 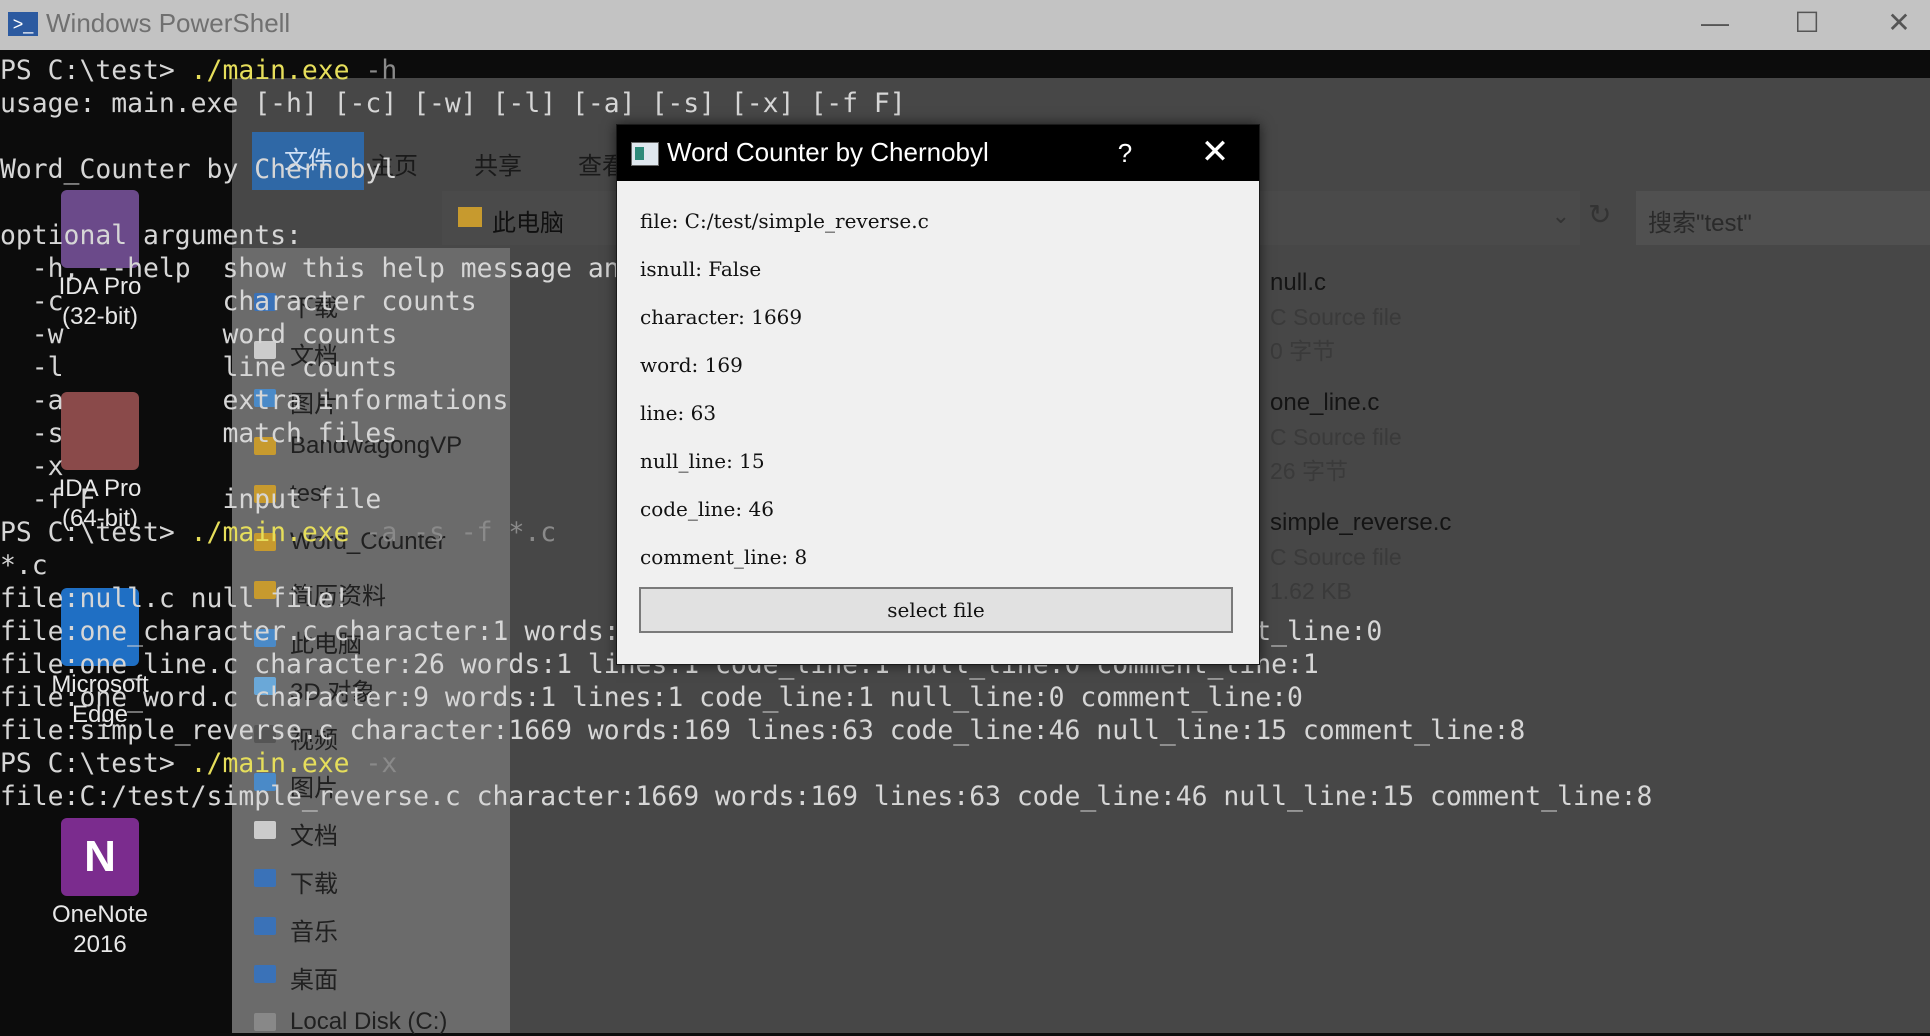 What do you see at coordinates (199, 70) in the screenshot?
I see `terminal-line: PS C:\test> ./main.exe -h` at bounding box center [199, 70].